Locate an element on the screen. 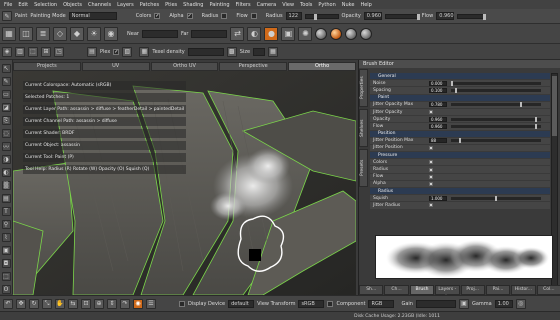 Image resolution: width=560 pixels, height=320 pixels. texel-icon: ▧ is located at coordinates (127, 51).